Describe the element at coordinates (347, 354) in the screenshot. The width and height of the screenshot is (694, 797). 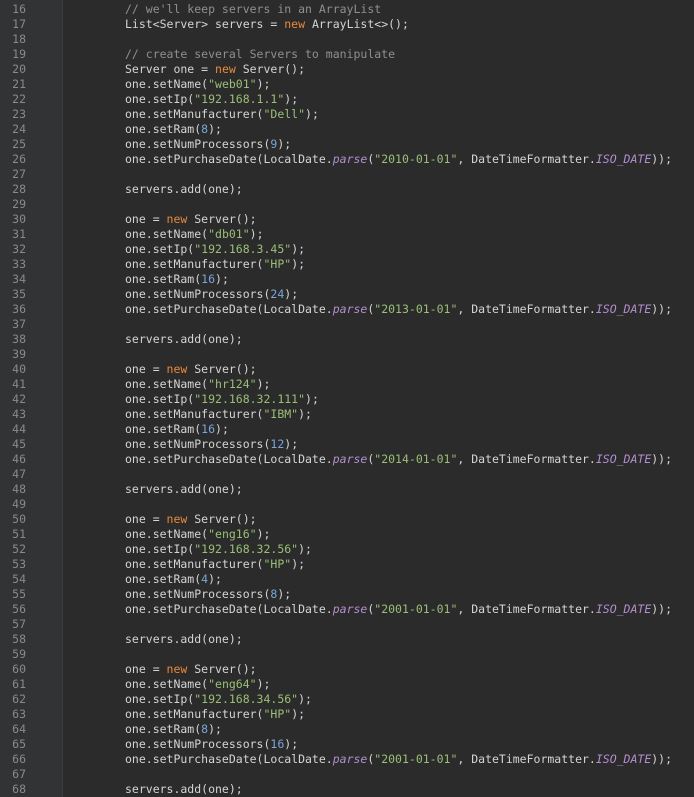
I see `code-line: 39` at that location.